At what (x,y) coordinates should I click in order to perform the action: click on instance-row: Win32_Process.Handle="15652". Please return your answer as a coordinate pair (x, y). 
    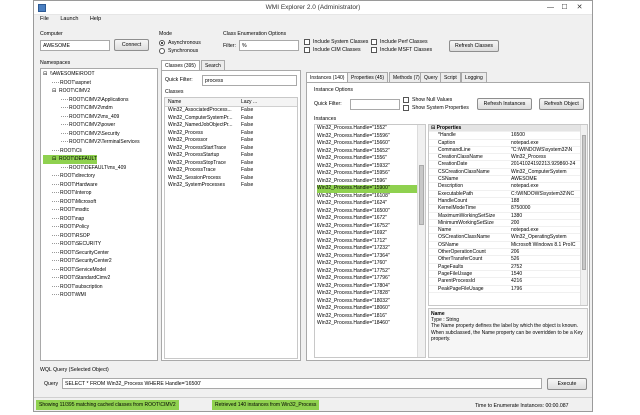
    Looking at the image, I should click on (367, 152).